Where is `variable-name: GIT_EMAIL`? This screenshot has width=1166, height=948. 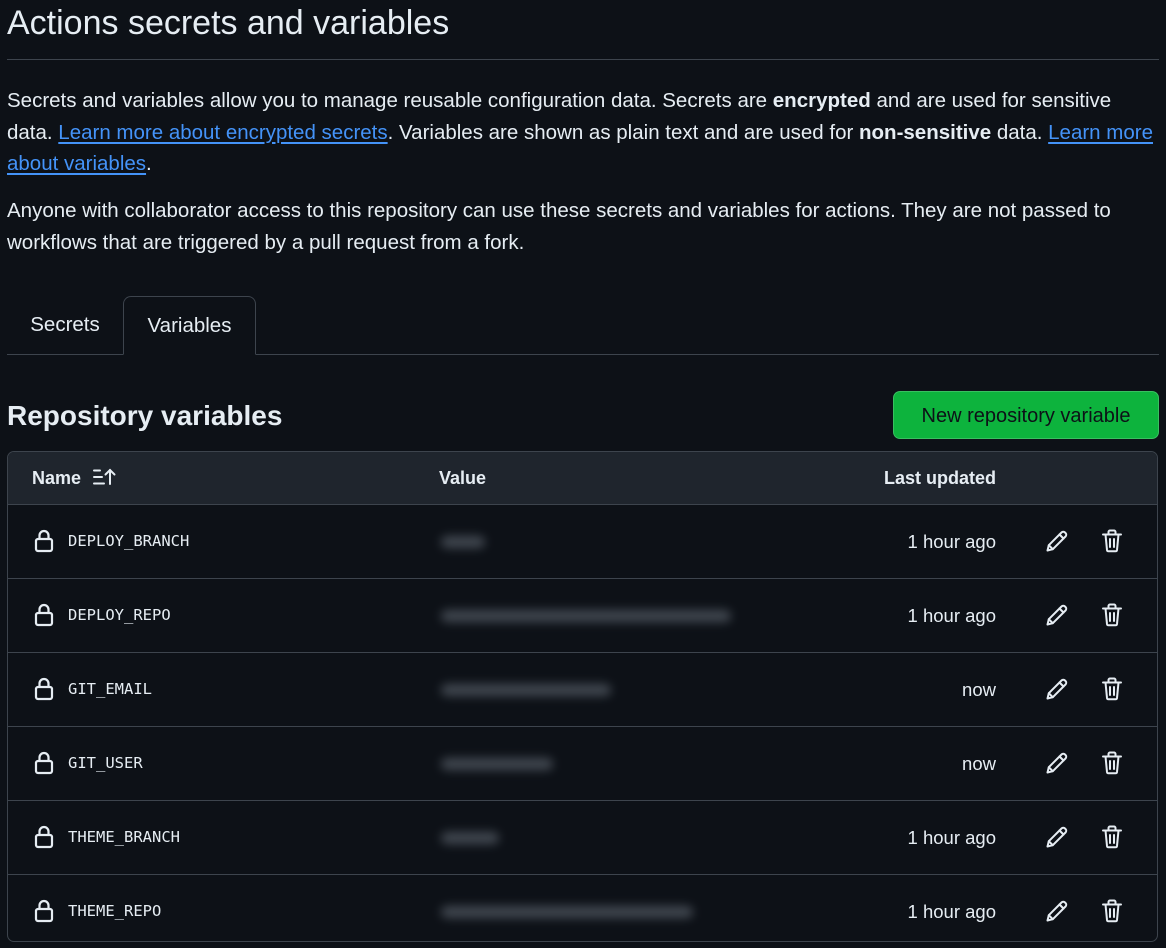 variable-name: GIT_EMAIL is located at coordinates (110, 689).